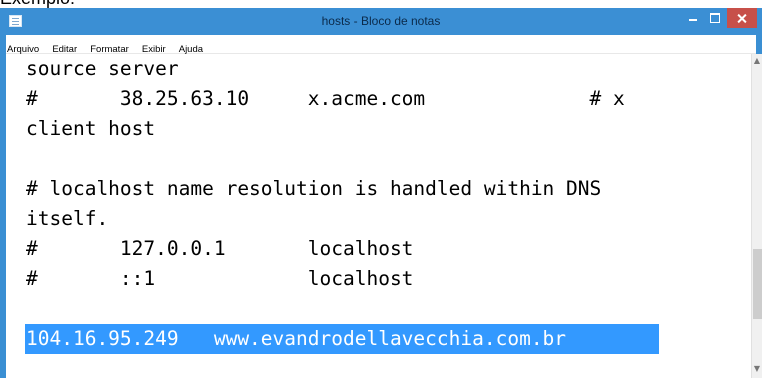 The image size is (762, 378). What do you see at coordinates (742, 18) in the screenshot?
I see `close-button` at bounding box center [742, 18].